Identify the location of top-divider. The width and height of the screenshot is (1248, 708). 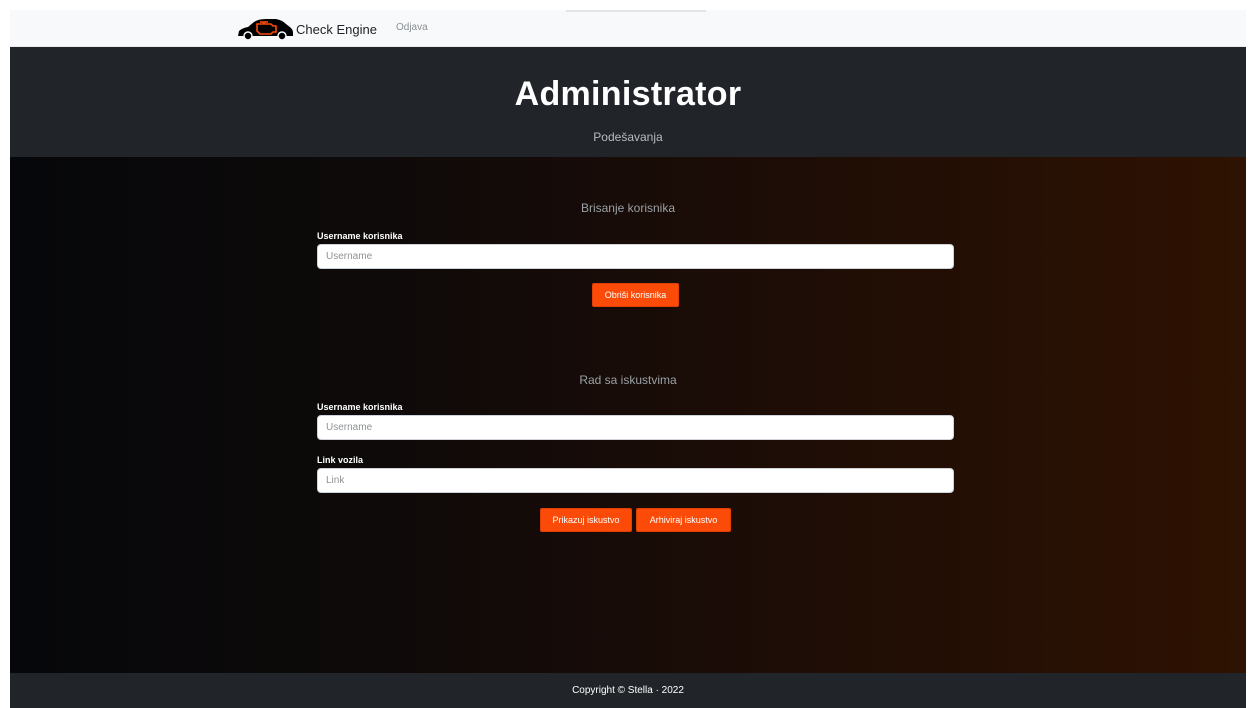
(636, 11).